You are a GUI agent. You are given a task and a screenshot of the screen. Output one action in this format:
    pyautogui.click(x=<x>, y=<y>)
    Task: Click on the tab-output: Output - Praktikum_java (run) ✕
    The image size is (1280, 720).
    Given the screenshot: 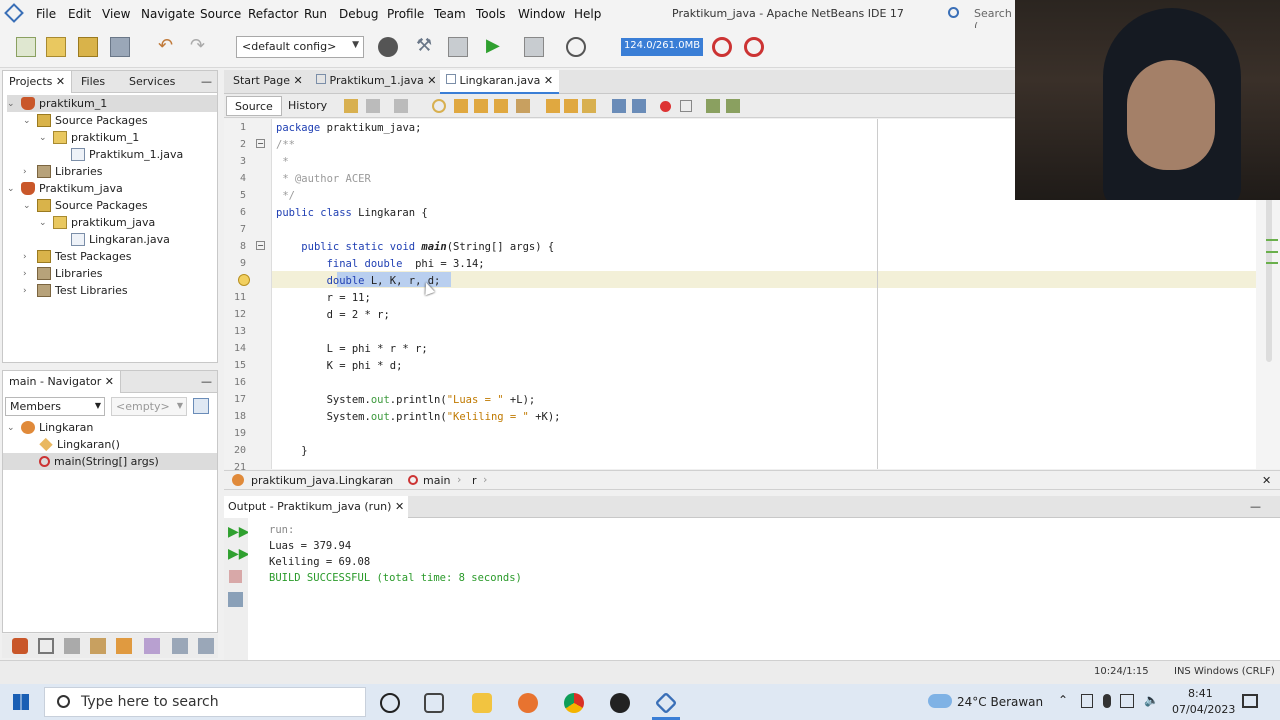 What is the action you would take?
    pyautogui.click(x=316, y=507)
    